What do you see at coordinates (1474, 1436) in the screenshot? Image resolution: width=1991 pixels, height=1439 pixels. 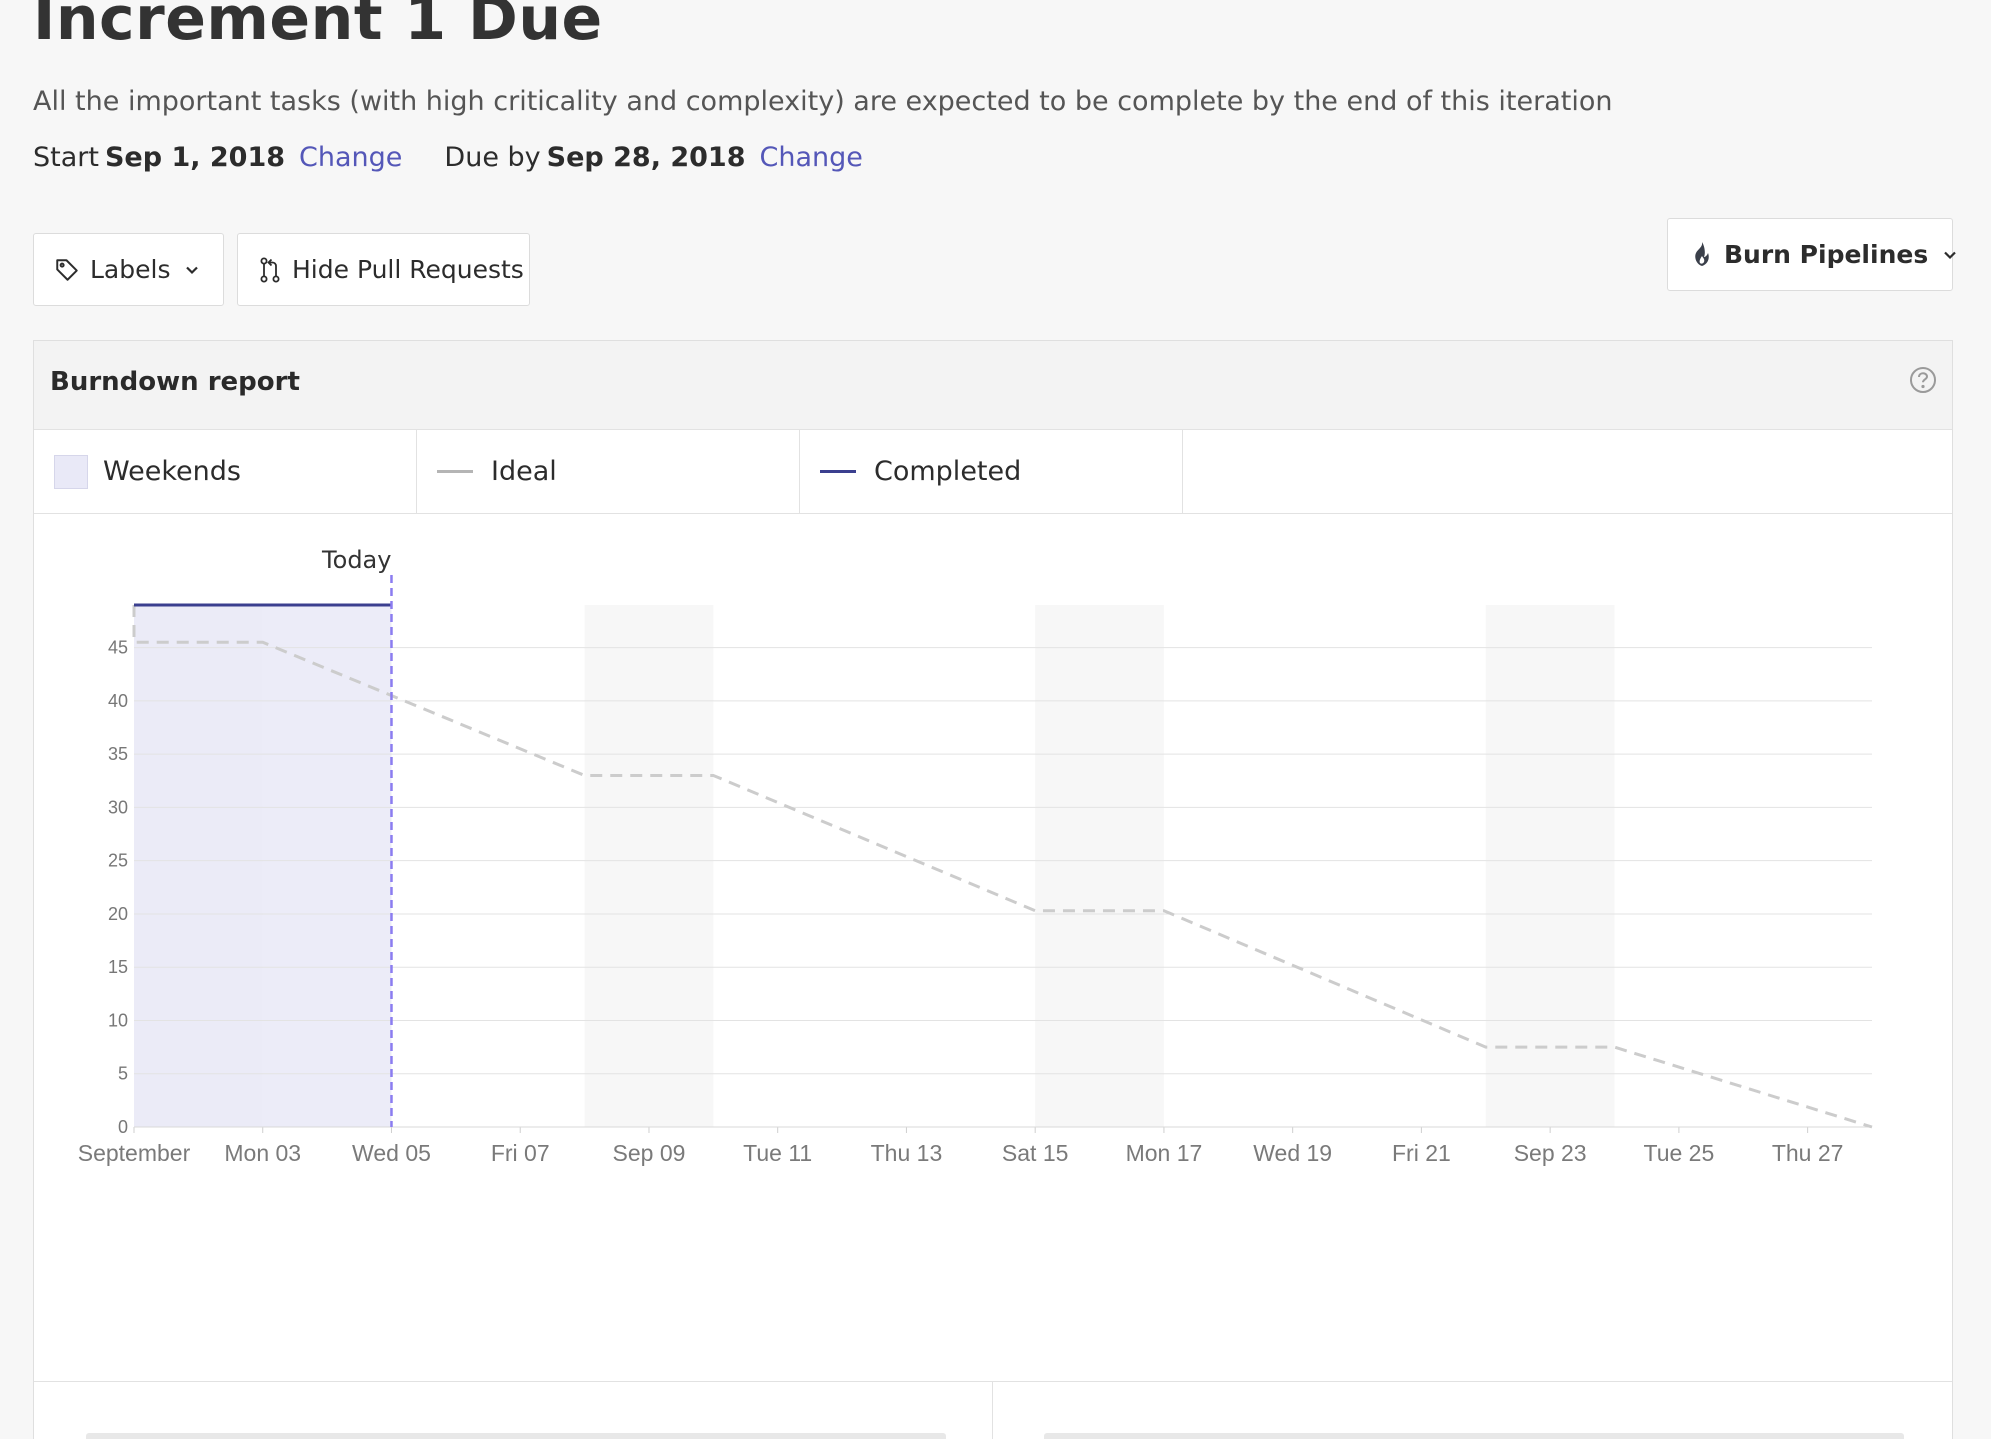 I see `right-card-top` at bounding box center [1474, 1436].